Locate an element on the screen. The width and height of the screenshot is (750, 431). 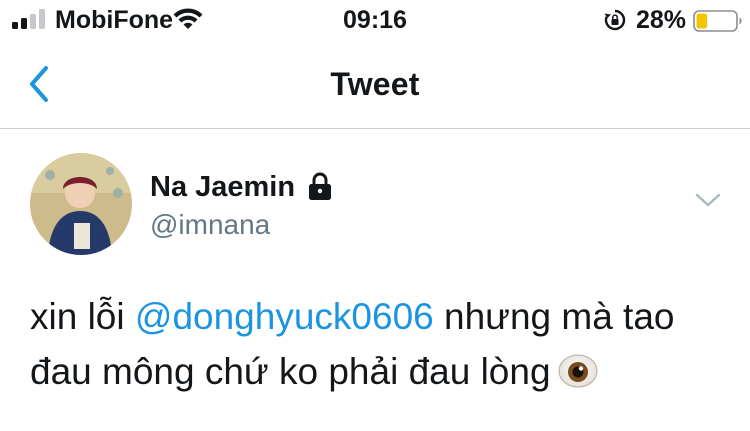
status-bar: MobiFone 09:16 28% is located at coordinates (375, 20).